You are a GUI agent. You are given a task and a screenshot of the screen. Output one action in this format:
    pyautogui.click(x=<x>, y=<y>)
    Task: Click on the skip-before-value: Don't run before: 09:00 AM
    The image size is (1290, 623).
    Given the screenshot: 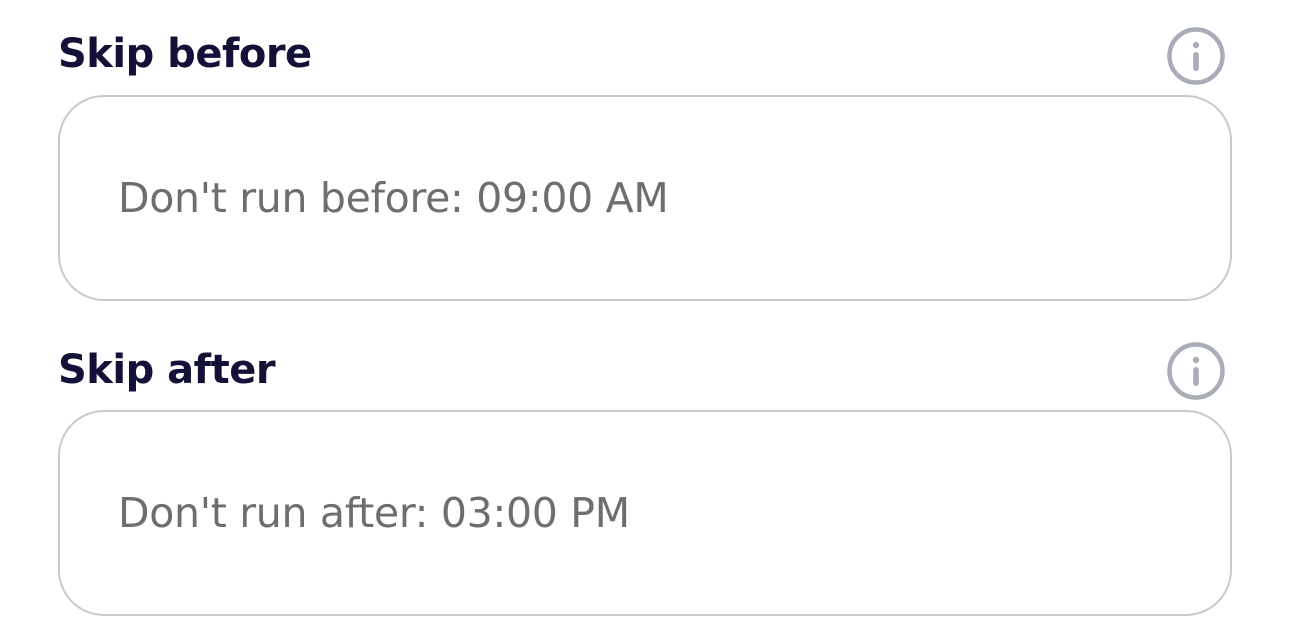 What is the action you would take?
    pyautogui.click(x=393, y=198)
    